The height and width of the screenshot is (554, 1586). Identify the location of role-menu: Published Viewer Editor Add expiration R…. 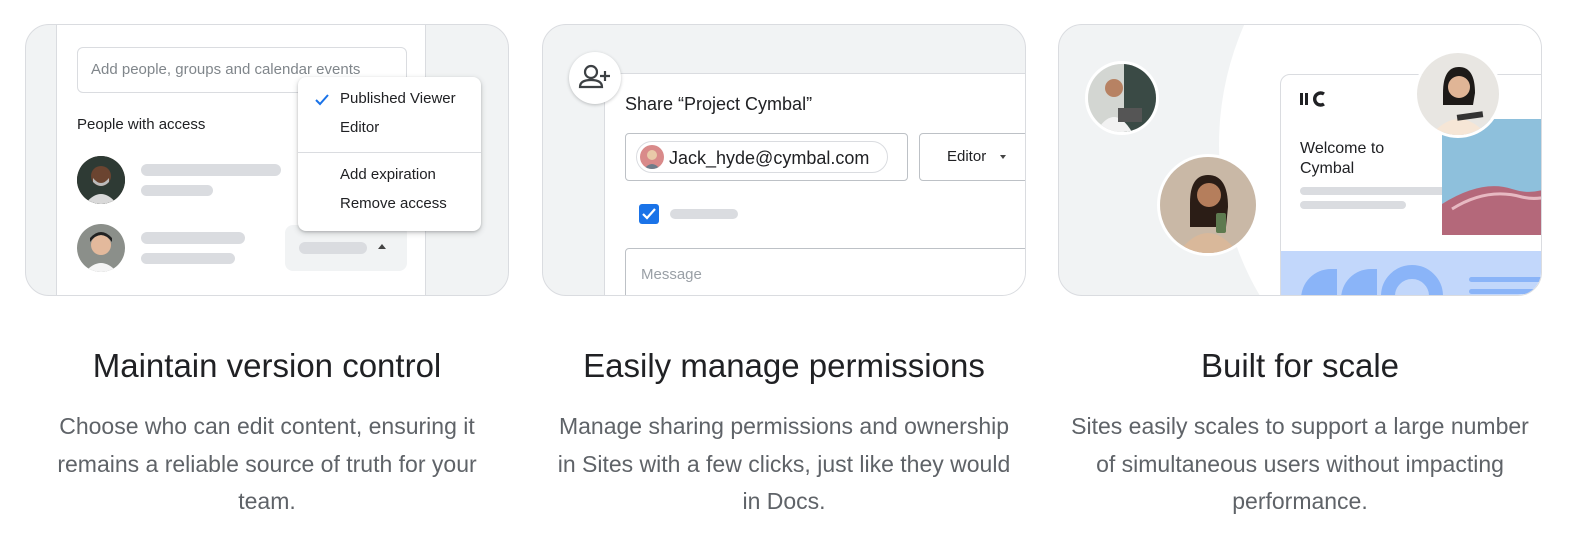
(389, 154).